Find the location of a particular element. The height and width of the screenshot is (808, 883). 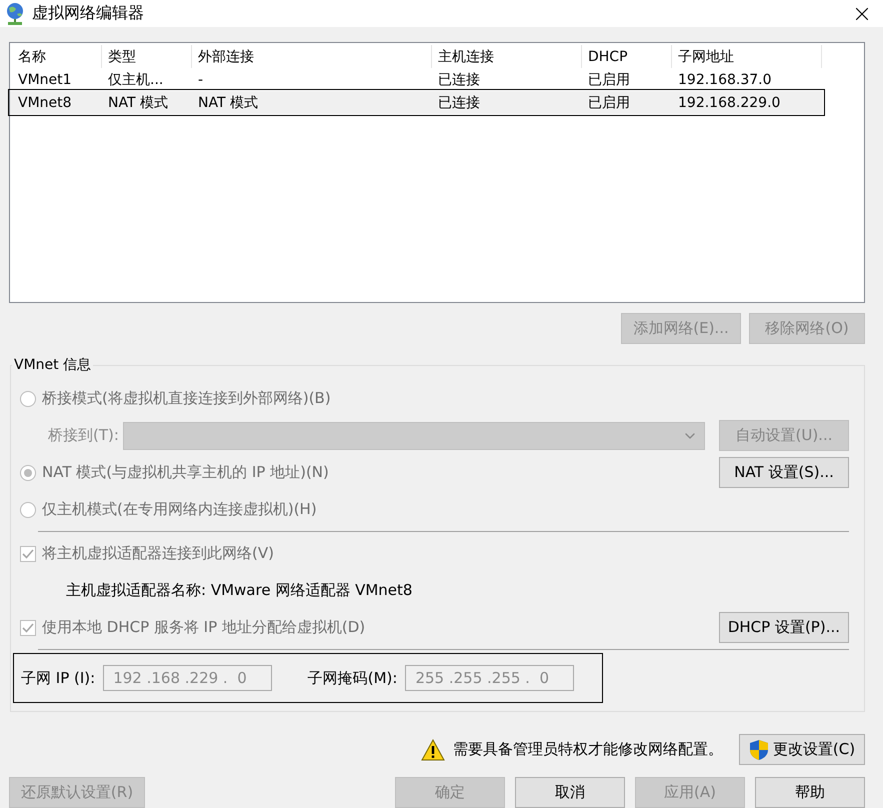

table-cell-text: 192.168.229.0 is located at coordinates (729, 102).